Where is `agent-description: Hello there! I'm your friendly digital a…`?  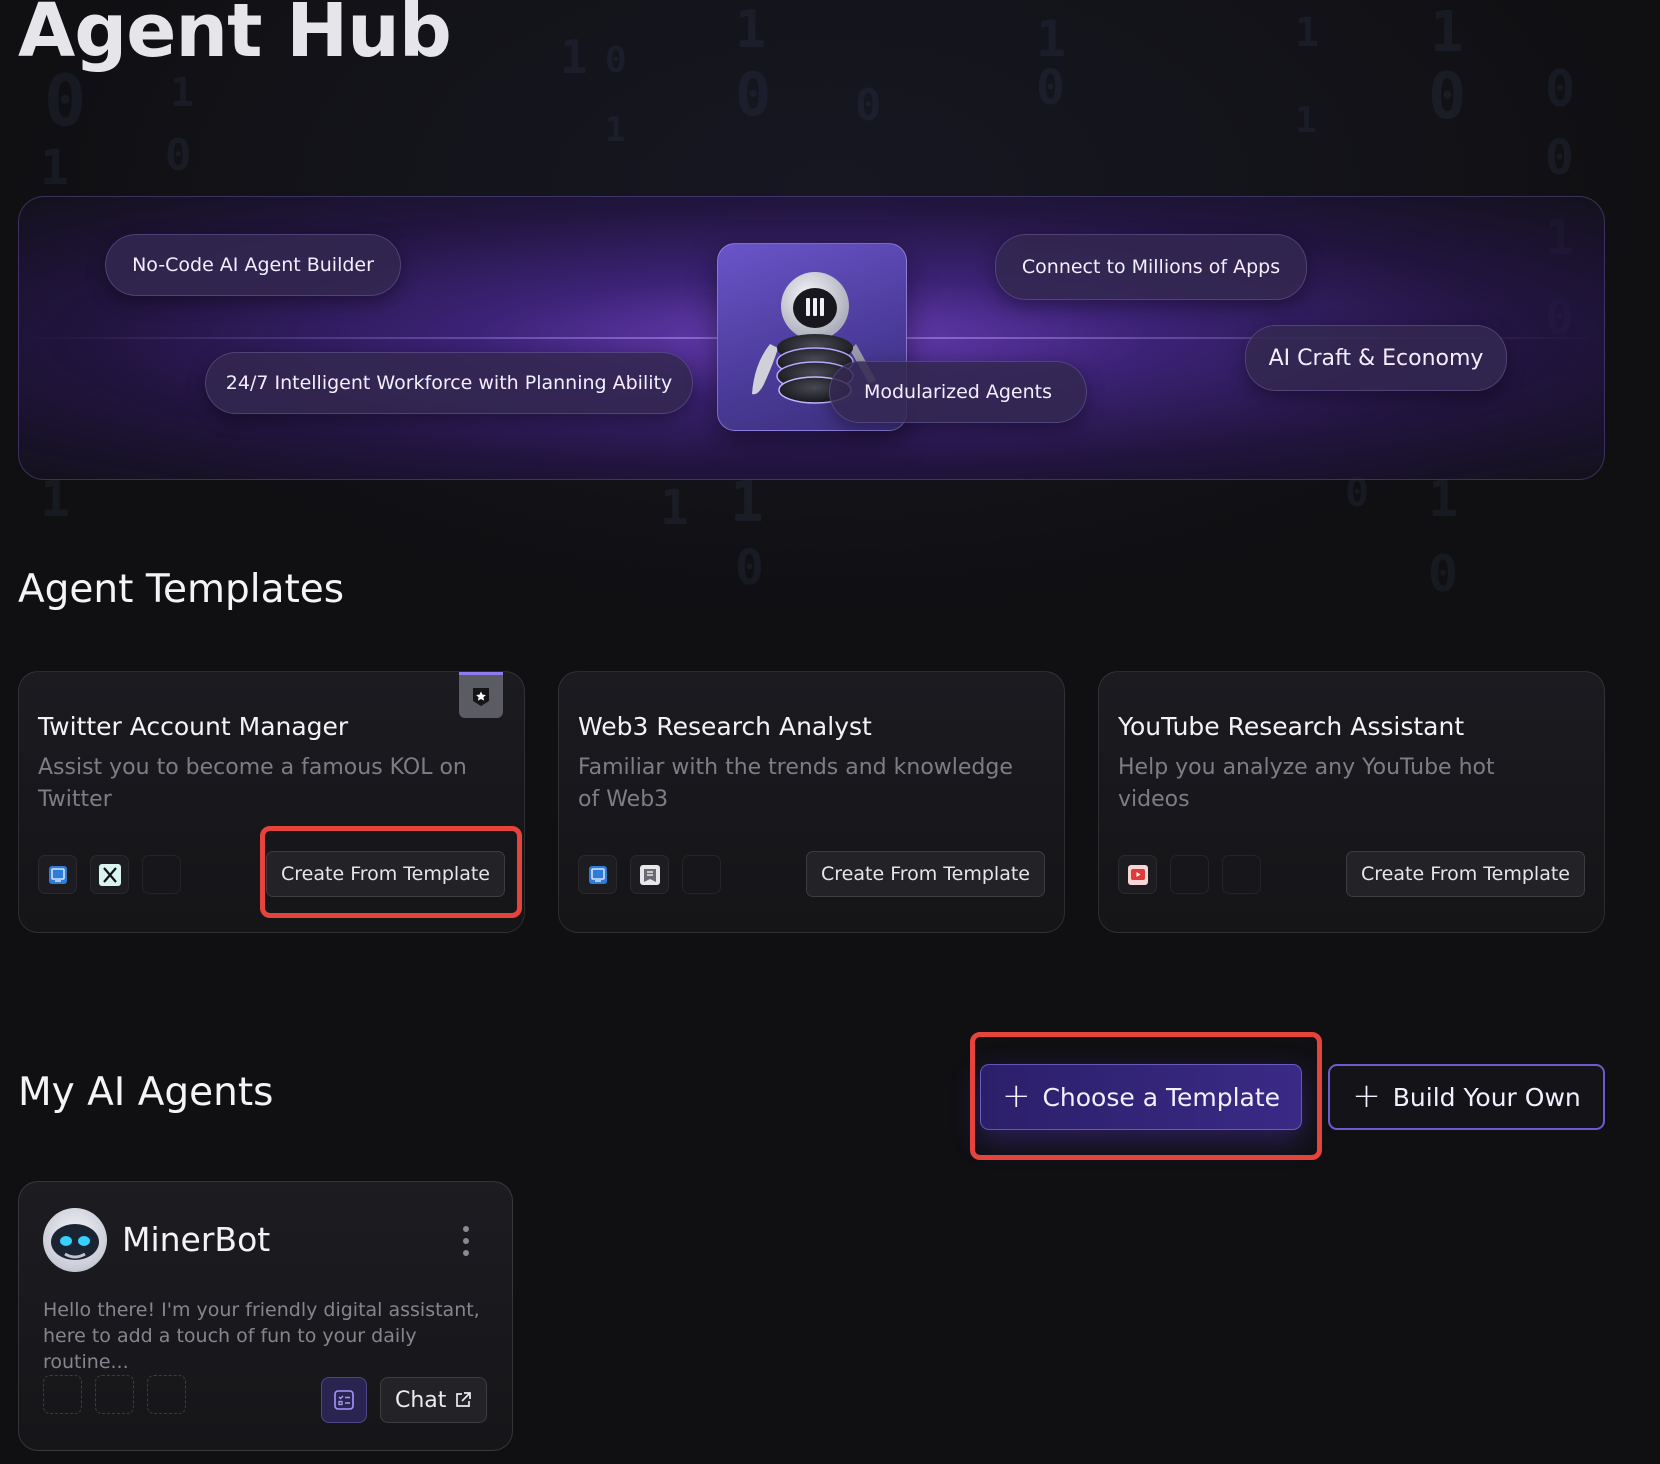
agent-description: Hello there! I'm your friendly digital a… is located at coordinates (261, 1336).